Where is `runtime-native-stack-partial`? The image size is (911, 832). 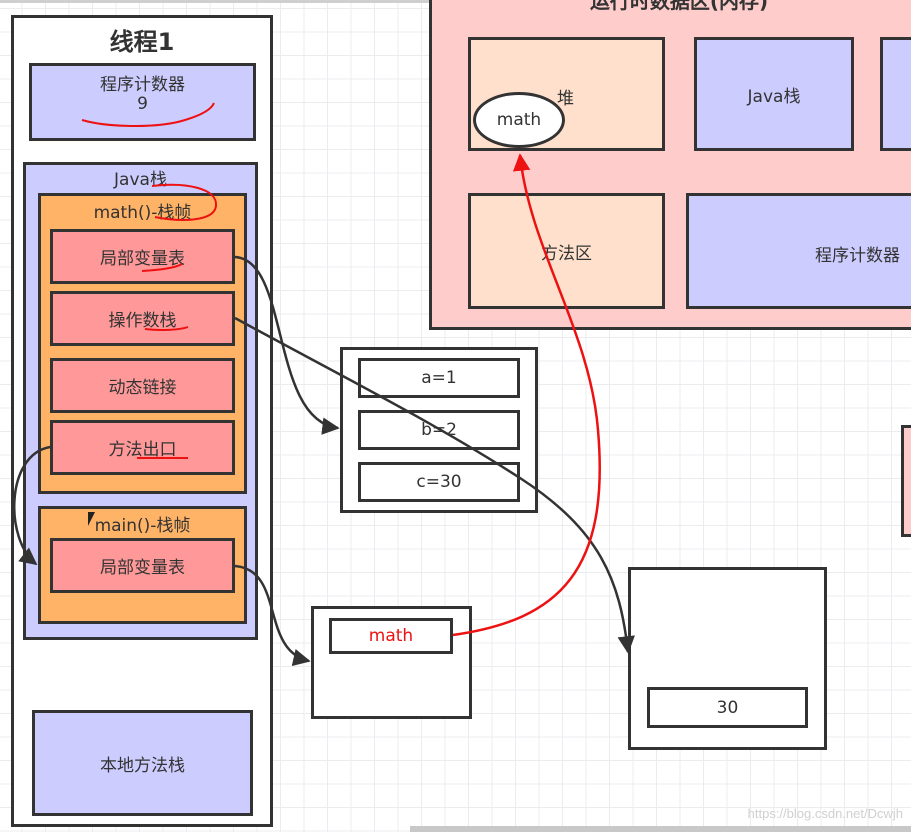 runtime-native-stack-partial is located at coordinates (895, 94).